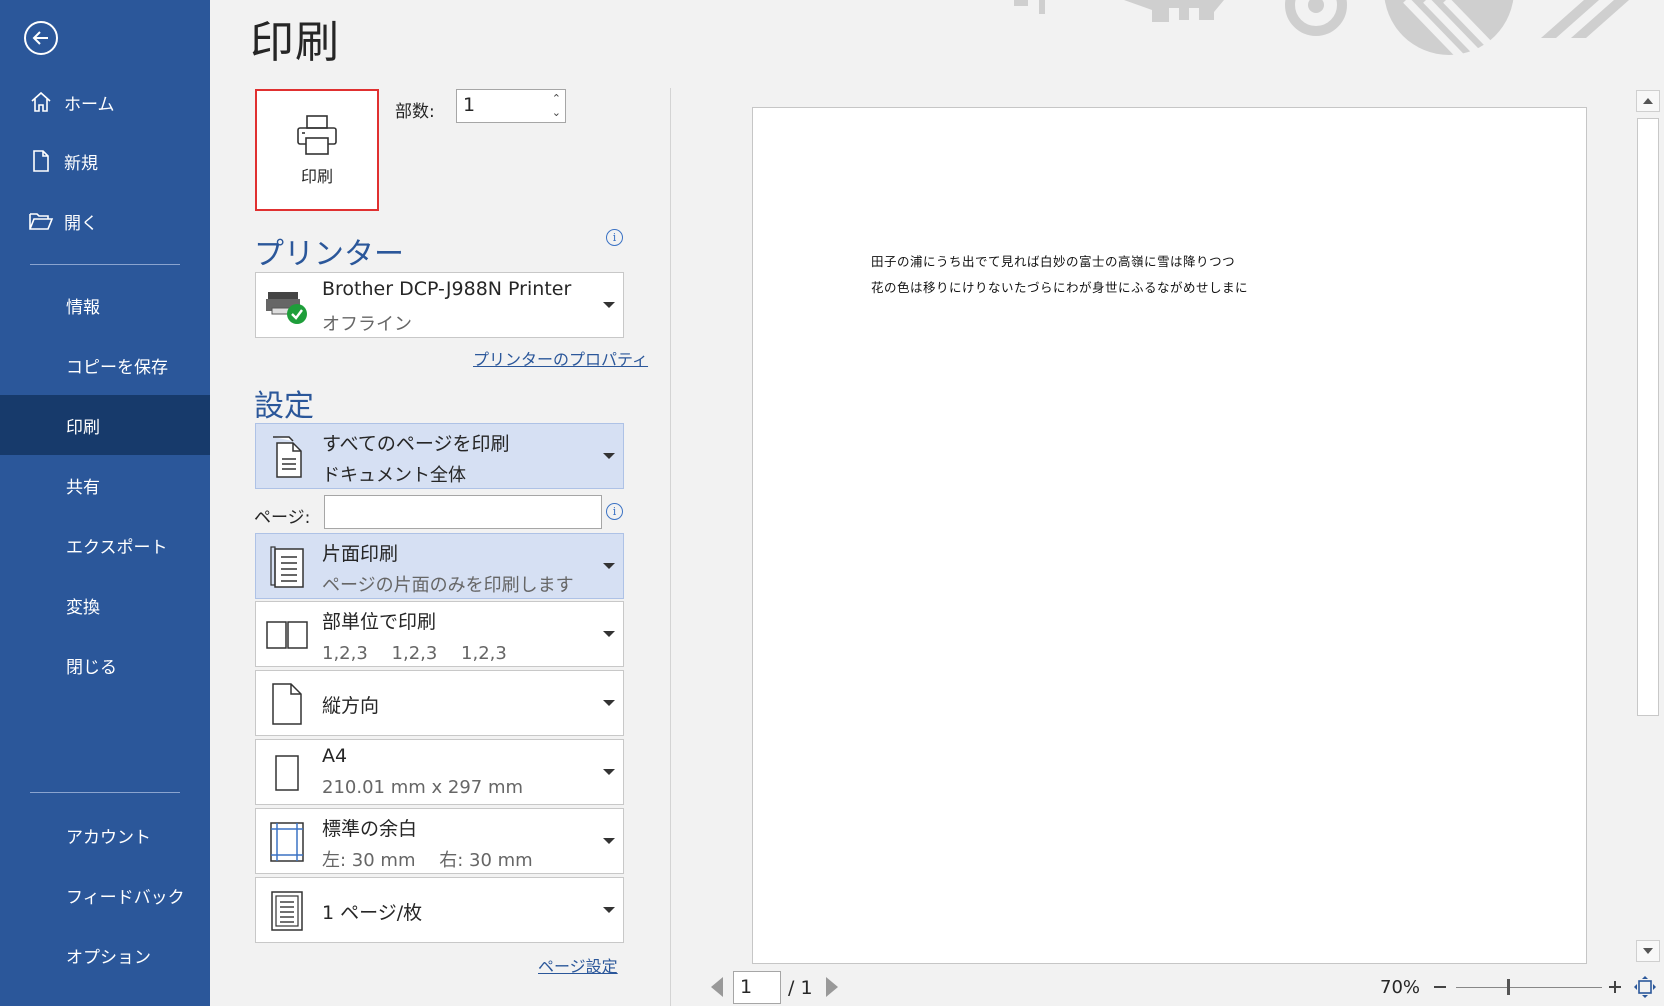  I want to click on single-sided-icon, so click(287, 567).